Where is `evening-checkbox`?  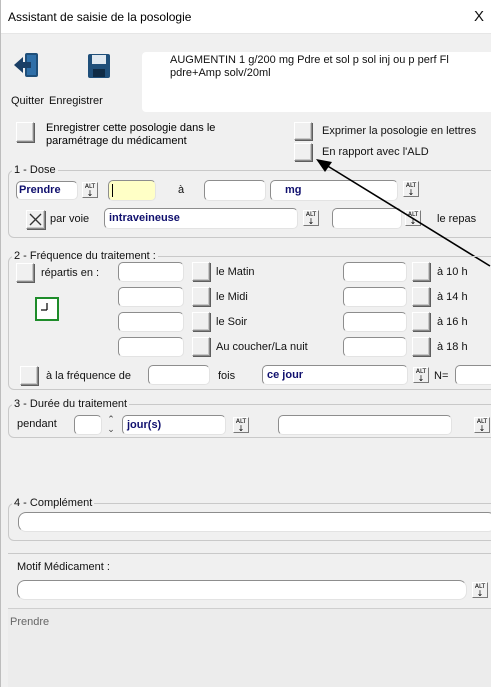
evening-checkbox is located at coordinates (201, 321).